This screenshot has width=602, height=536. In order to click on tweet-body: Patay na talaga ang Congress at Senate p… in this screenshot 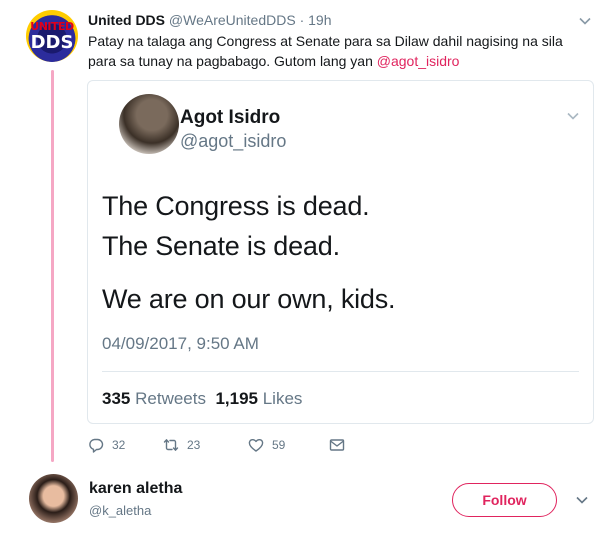, I will do `click(325, 51)`.